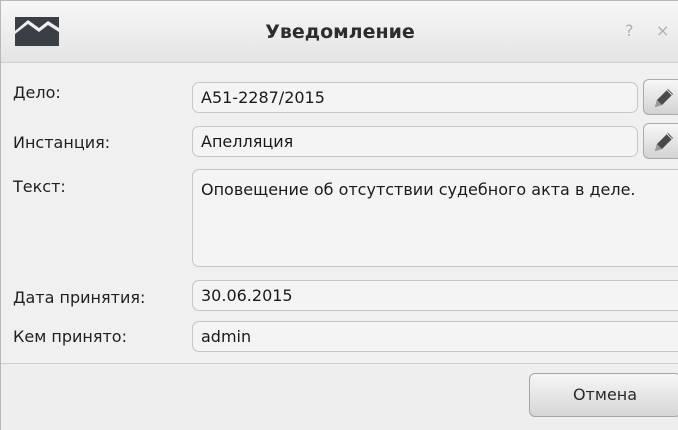 Image resolution: width=678 pixels, height=430 pixels. What do you see at coordinates (62, 142) in the screenshot?
I see `instance-label: Инстанция:` at bounding box center [62, 142].